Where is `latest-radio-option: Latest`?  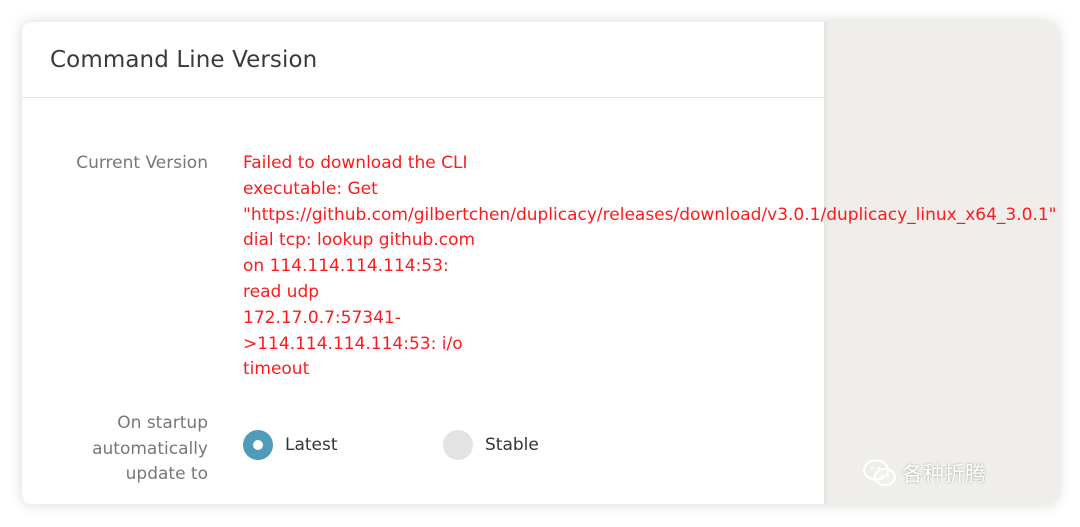 latest-radio-option: Latest is located at coordinates (290, 445).